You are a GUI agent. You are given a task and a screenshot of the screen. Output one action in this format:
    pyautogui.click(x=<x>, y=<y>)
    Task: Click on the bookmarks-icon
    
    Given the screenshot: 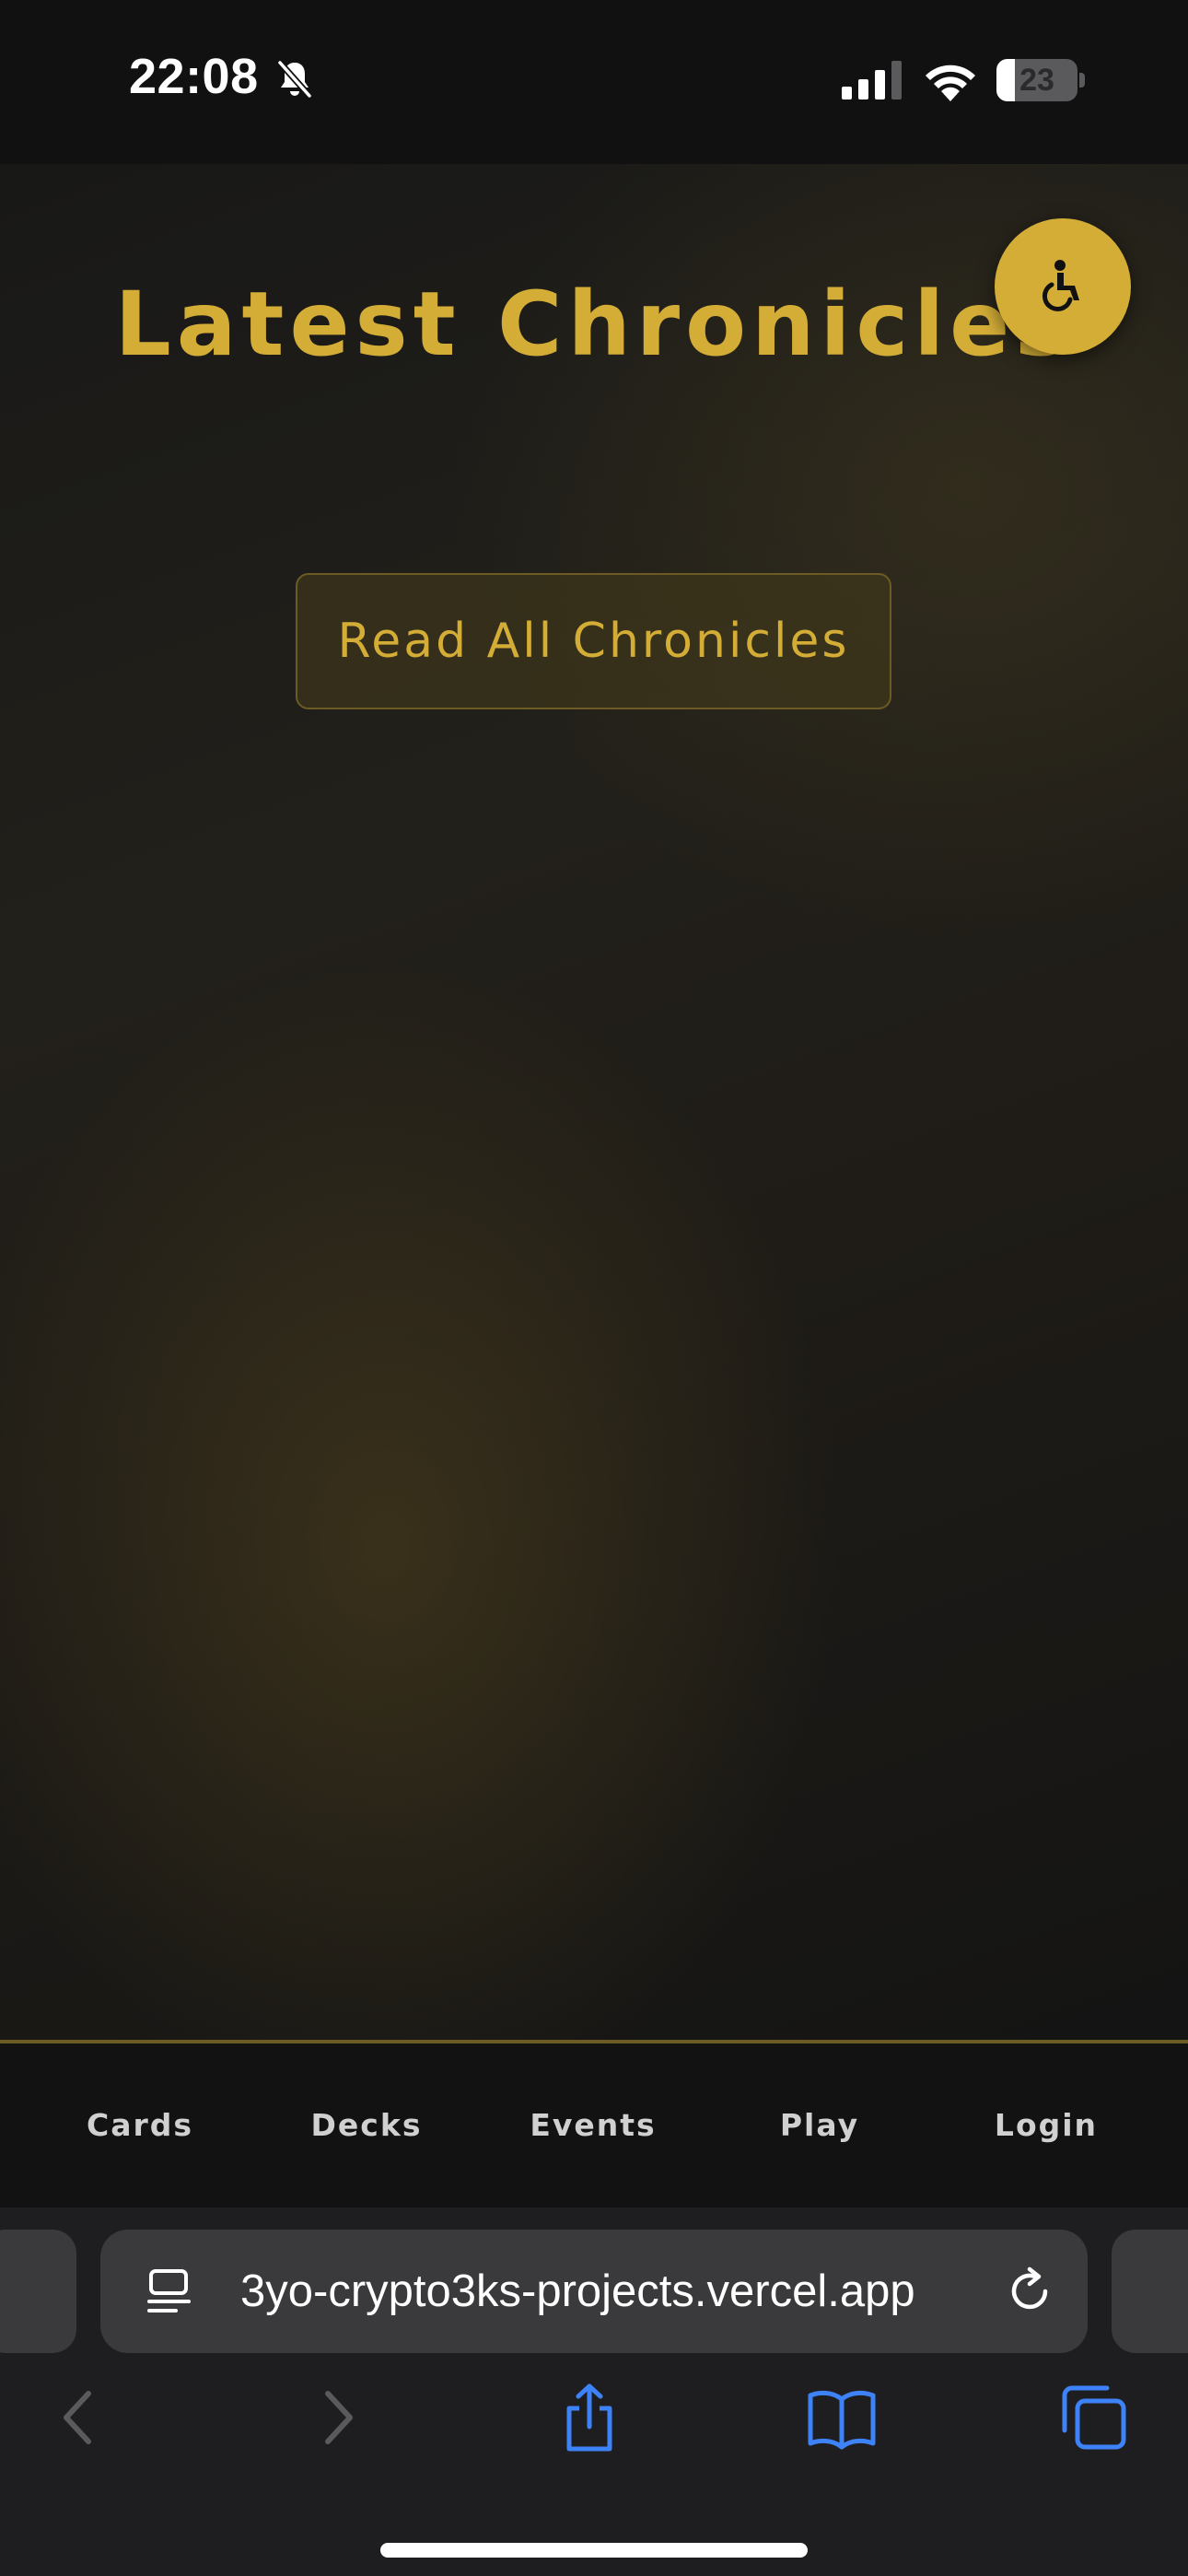 What is the action you would take?
    pyautogui.click(x=842, y=2417)
    